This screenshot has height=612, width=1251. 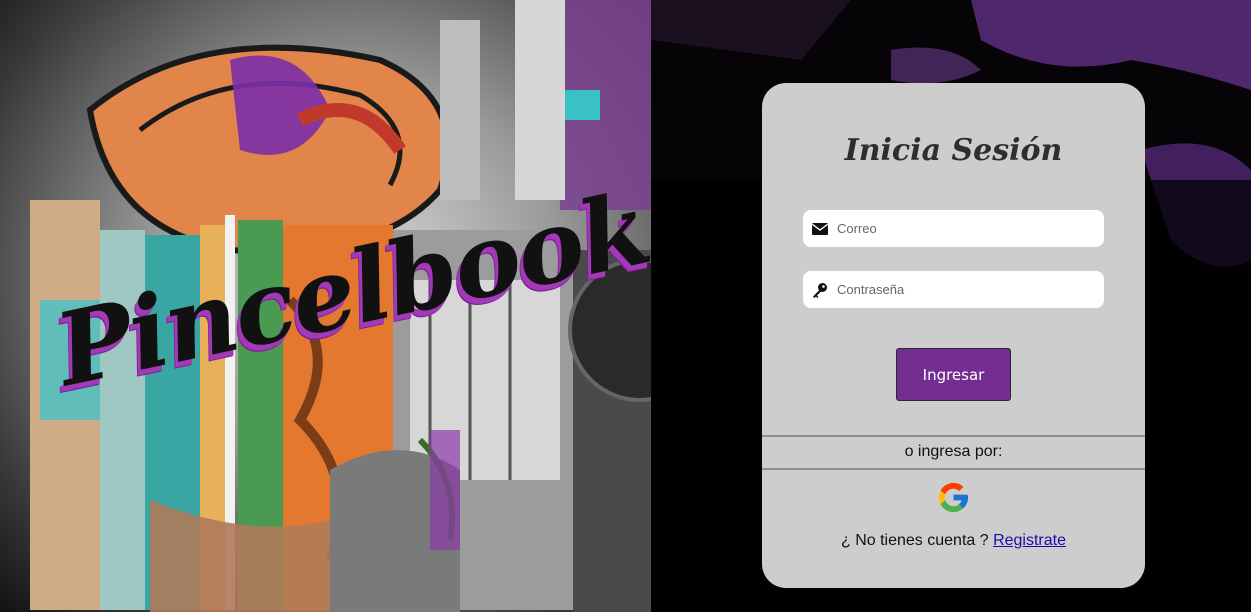 I want to click on login-title: Inicia Sesión, so click(x=953, y=150).